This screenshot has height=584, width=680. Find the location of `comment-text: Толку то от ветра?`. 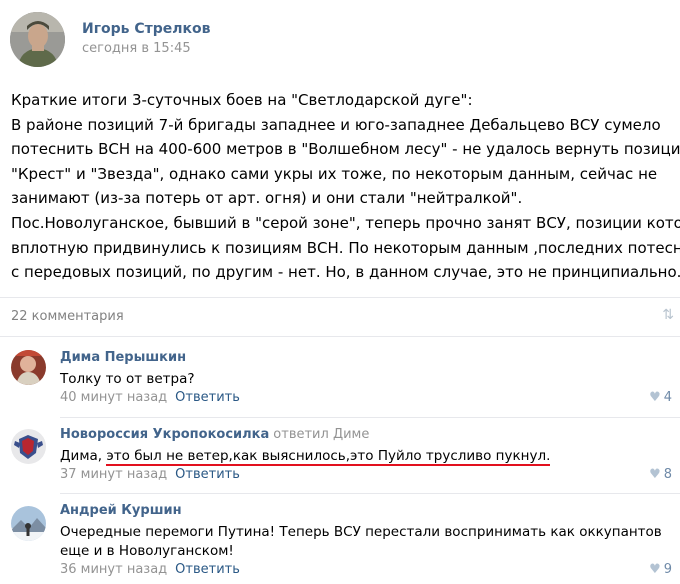

comment-text: Толку то от ветра? is located at coordinates (127, 379).